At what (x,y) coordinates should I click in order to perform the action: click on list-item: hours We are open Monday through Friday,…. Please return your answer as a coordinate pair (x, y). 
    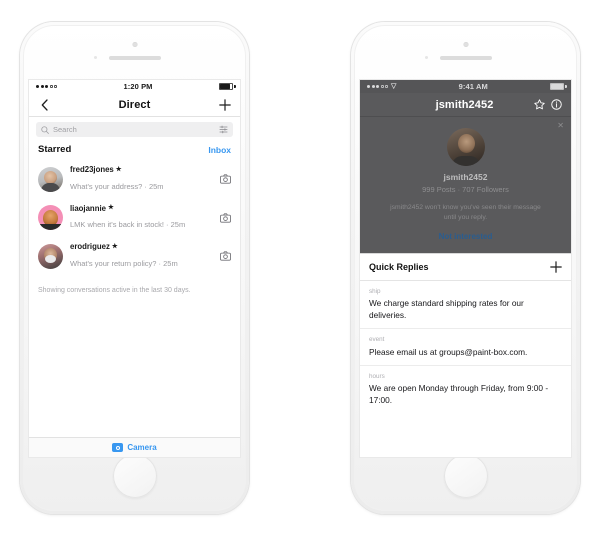
    Looking at the image, I should click on (465, 389).